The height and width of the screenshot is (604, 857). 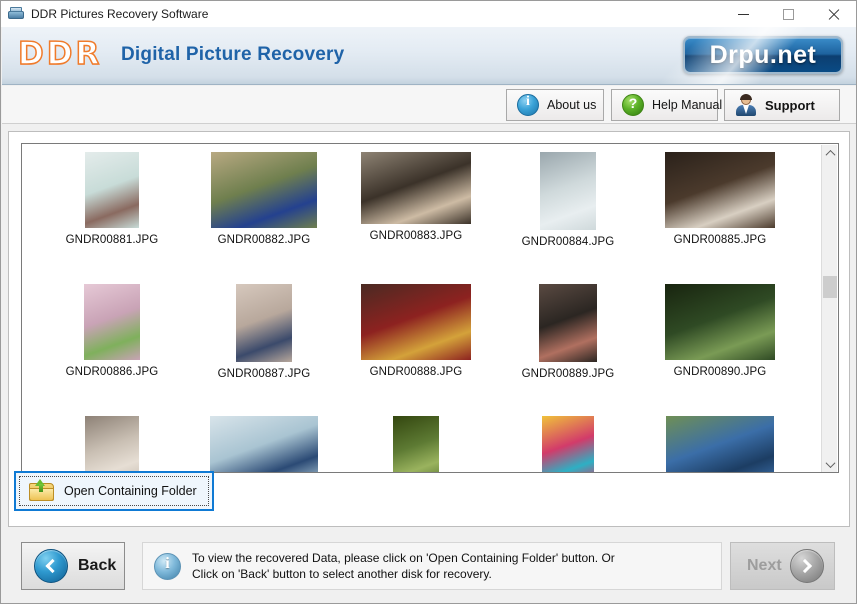 What do you see at coordinates (60, 54) in the screenshot?
I see `ddr-logo: DDR` at bounding box center [60, 54].